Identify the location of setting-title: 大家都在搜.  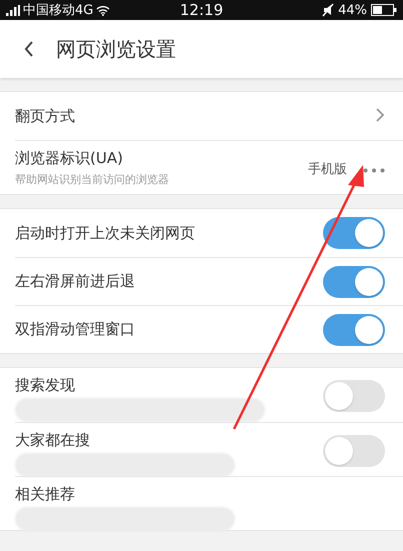
(52, 440).